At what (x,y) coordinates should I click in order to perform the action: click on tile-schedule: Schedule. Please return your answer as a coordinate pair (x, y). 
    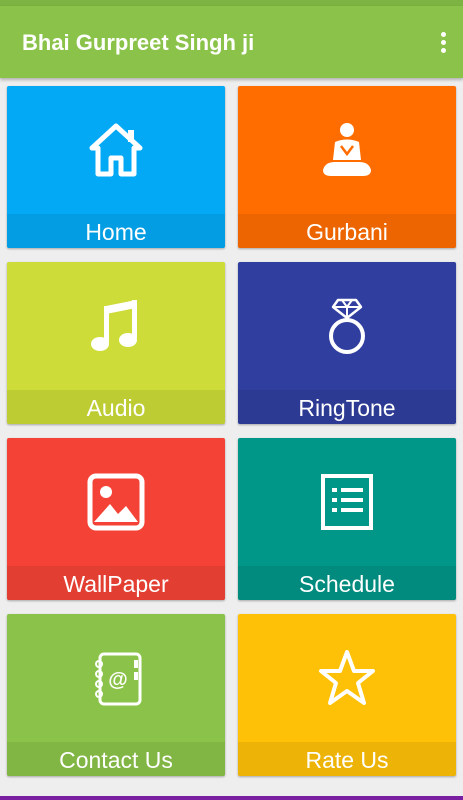
    Looking at the image, I should click on (347, 519).